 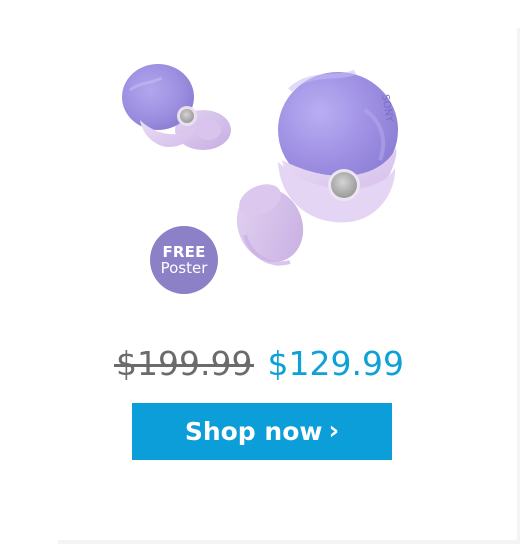 I want to click on price-row: $199.99 $129.99, so click(x=260, y=365).